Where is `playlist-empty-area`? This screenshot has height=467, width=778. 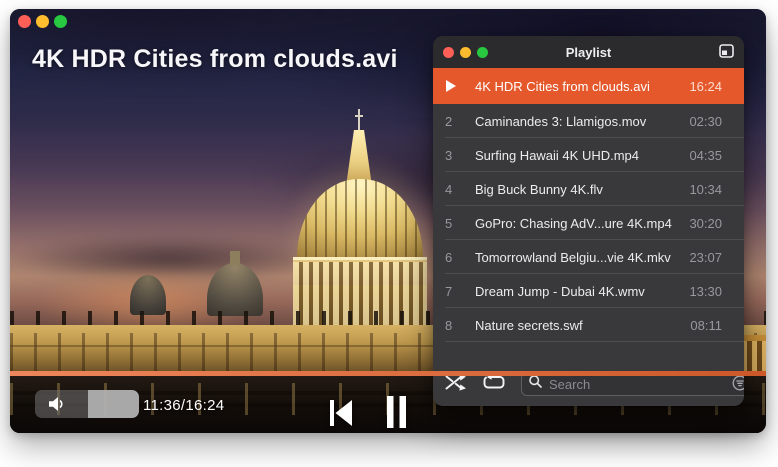 playlist-empty-area is located at coordinates (588, 354).